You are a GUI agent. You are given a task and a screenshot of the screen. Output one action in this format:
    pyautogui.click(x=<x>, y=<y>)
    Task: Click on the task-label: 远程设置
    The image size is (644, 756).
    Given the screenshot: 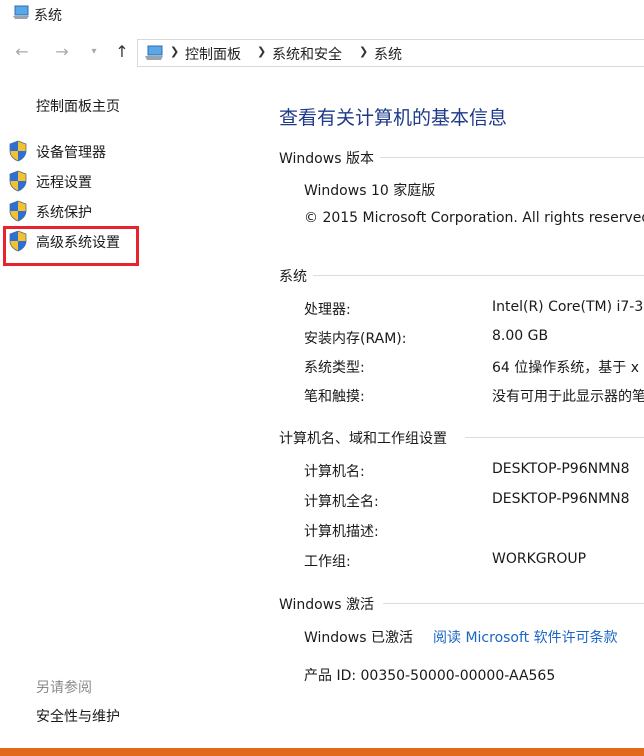 What is the action you would take?
    pyautogui.click(x=64, y=183)
    